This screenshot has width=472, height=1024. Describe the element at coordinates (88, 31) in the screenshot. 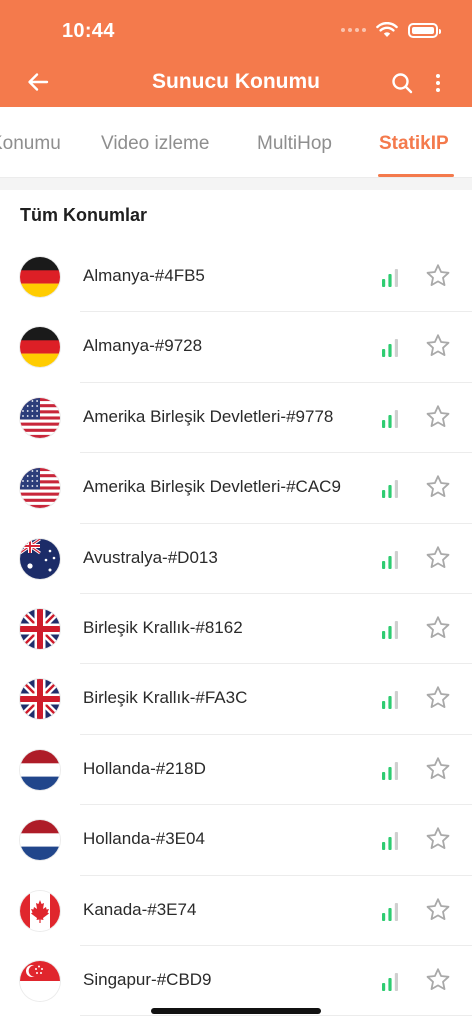

I see `status-time: 10:44` at that location.